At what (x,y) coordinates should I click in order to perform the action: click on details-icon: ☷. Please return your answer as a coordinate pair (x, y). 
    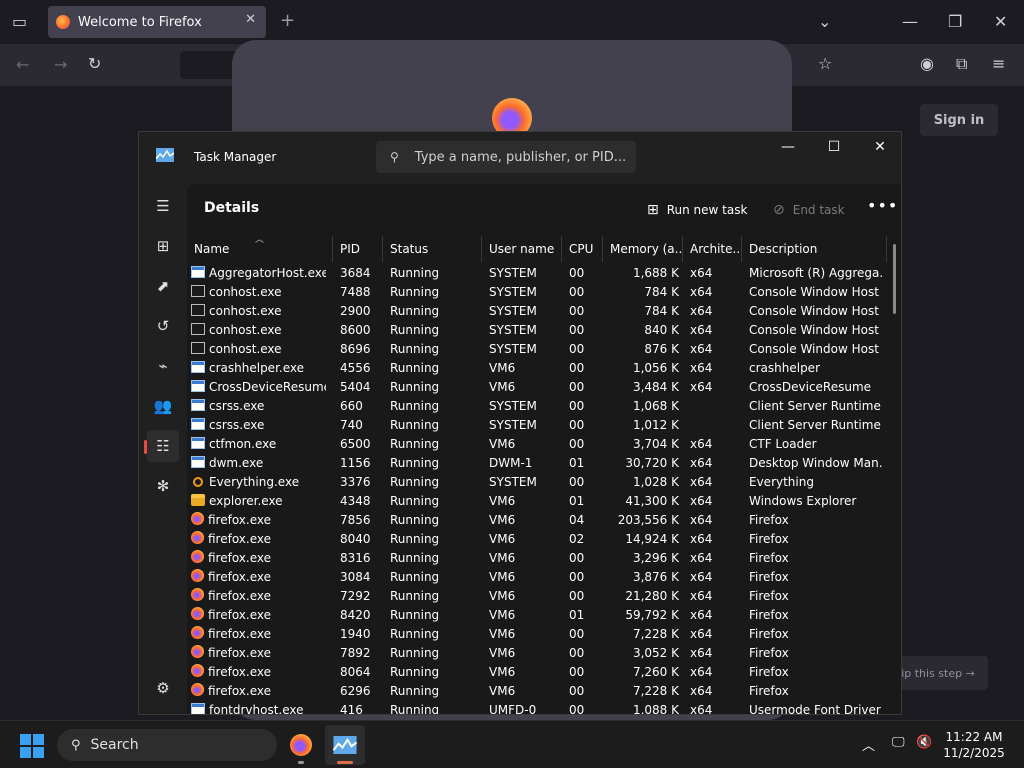
    Looking at the image, I should click on (161, 446).